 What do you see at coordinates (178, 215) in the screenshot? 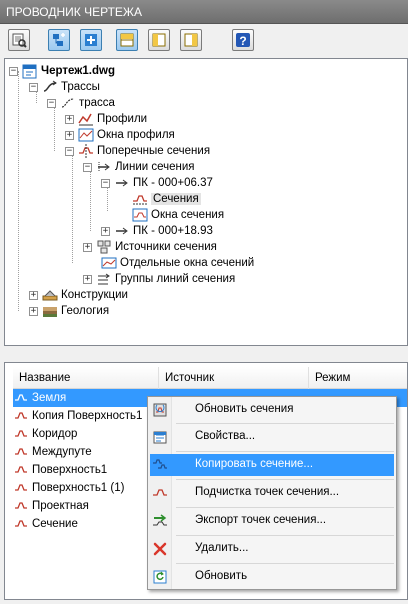
I see `tree-item-section-views: Окна сечения` at bounding box center [178, 215].